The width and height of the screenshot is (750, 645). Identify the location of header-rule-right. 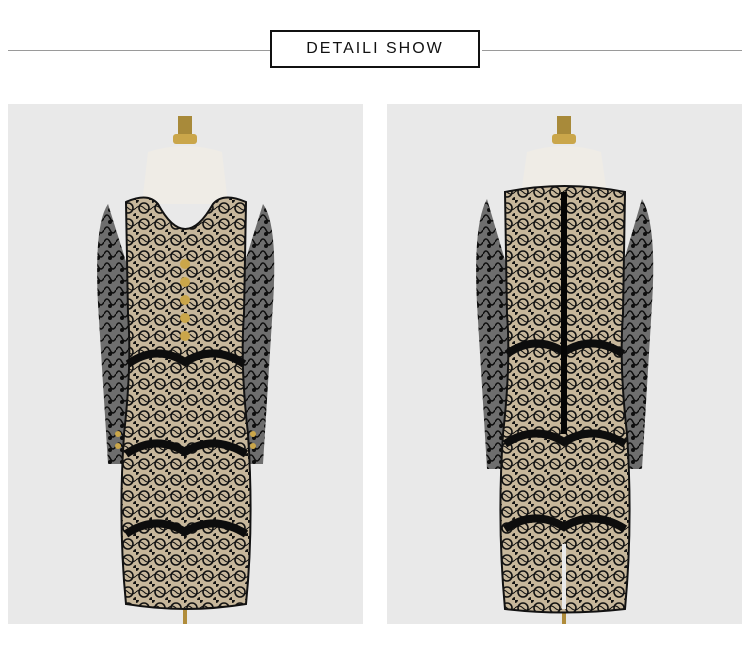
(612, 50).